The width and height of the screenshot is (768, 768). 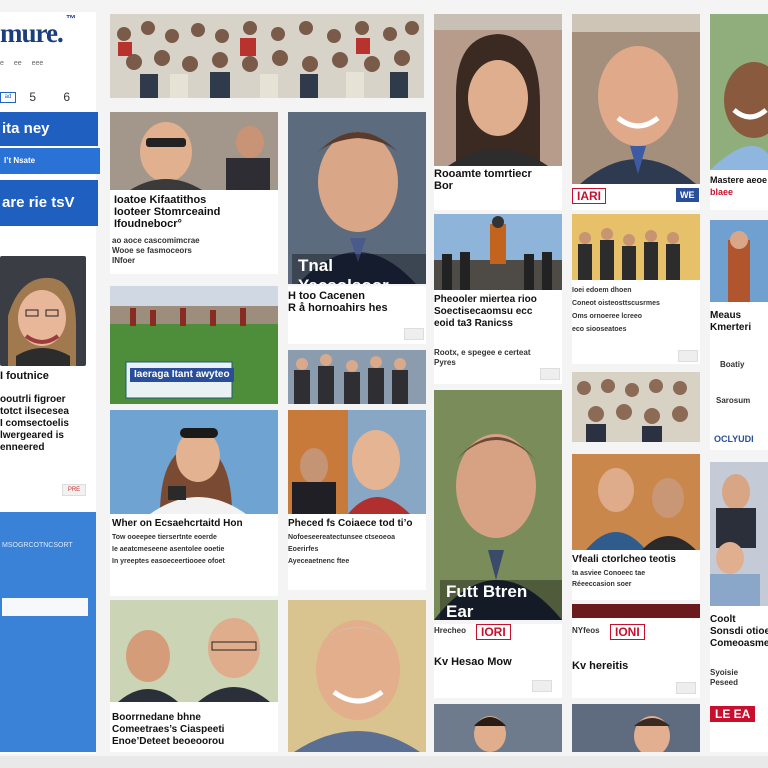 I want to click on sidebar-search-bar, so click(x=45, y=607).